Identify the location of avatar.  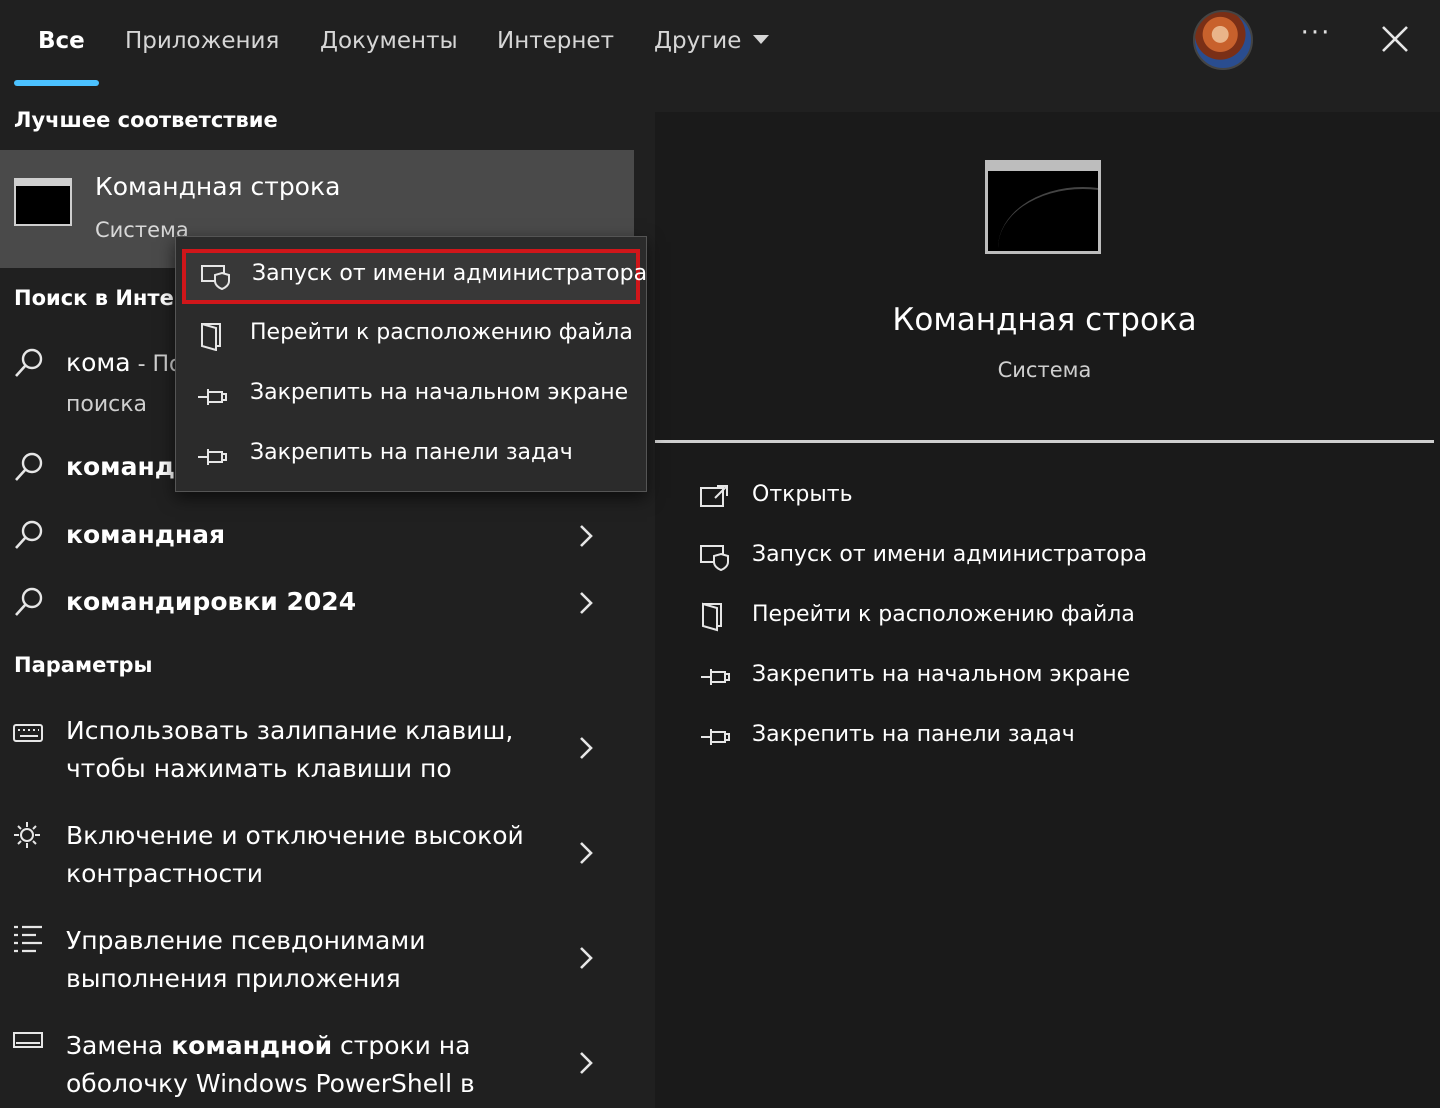
(1223, 40).